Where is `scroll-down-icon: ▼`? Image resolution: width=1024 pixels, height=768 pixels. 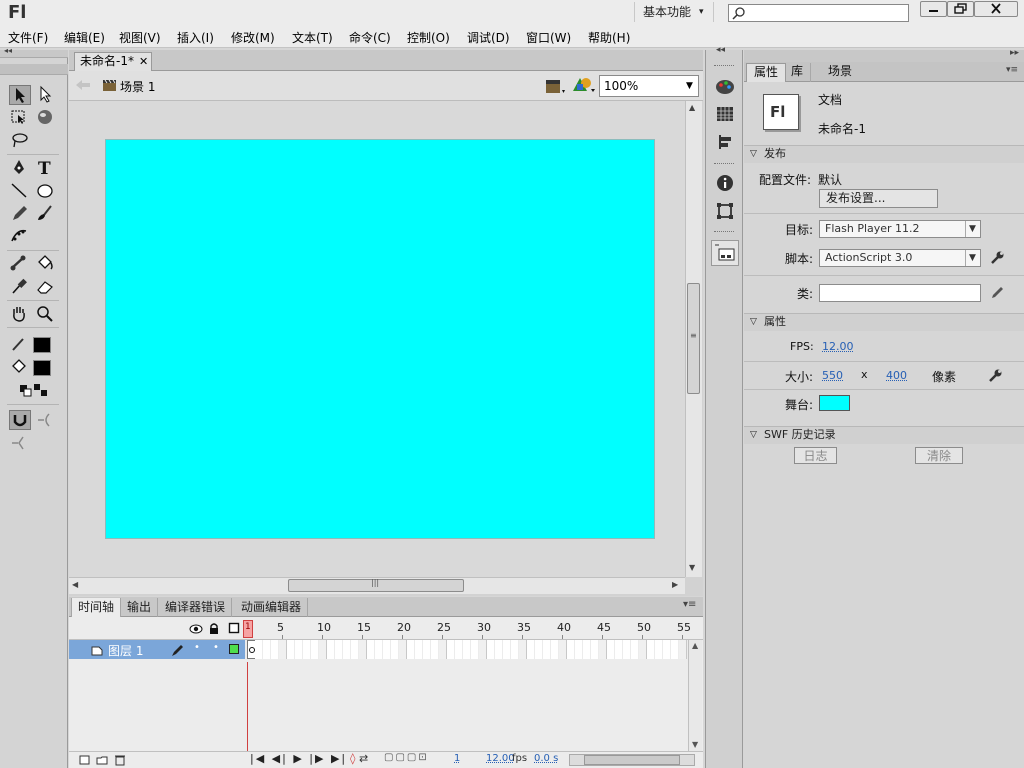 scroll-down-icon: ▼ is located at coordinates (692, 567).